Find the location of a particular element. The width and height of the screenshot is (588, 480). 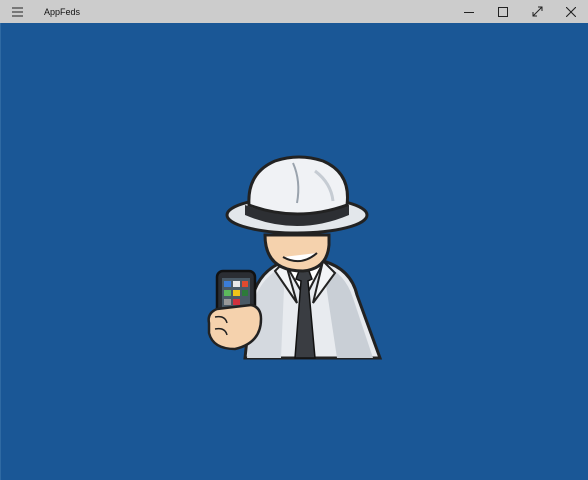

title-bar: AppFeds is located at coordinates (294, 11).